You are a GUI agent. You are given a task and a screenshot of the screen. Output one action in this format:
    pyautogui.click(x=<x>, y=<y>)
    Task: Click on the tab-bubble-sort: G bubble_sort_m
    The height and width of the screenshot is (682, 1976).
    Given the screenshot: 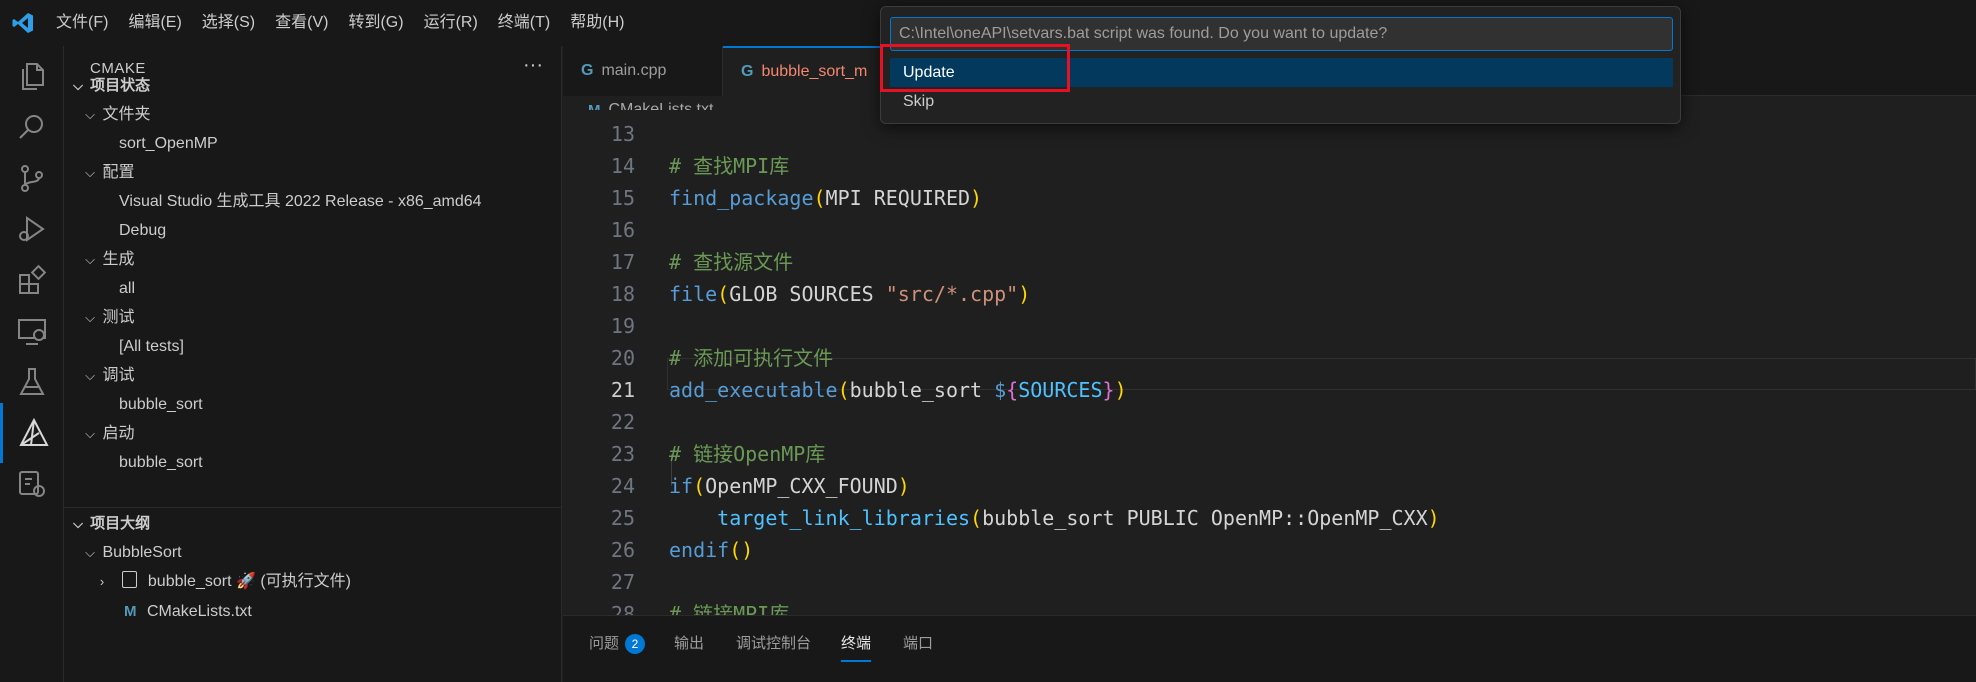 What is the action you would take?
    pyautogui.click(x=813, y=71)
    